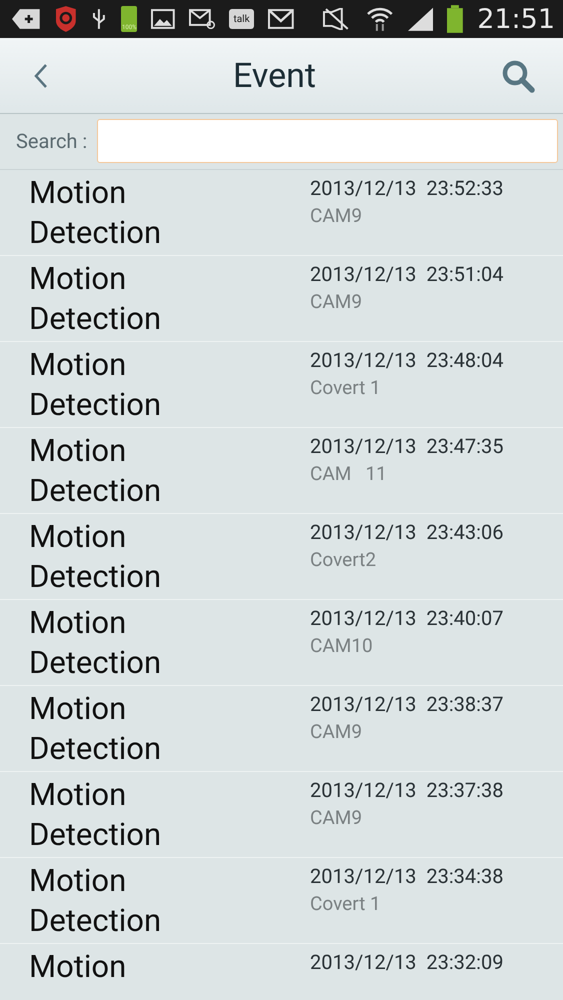  What do you see at coordinates (421, 19) in the screenshot?
I see `signal-icon` at bounding box center [421, 19].